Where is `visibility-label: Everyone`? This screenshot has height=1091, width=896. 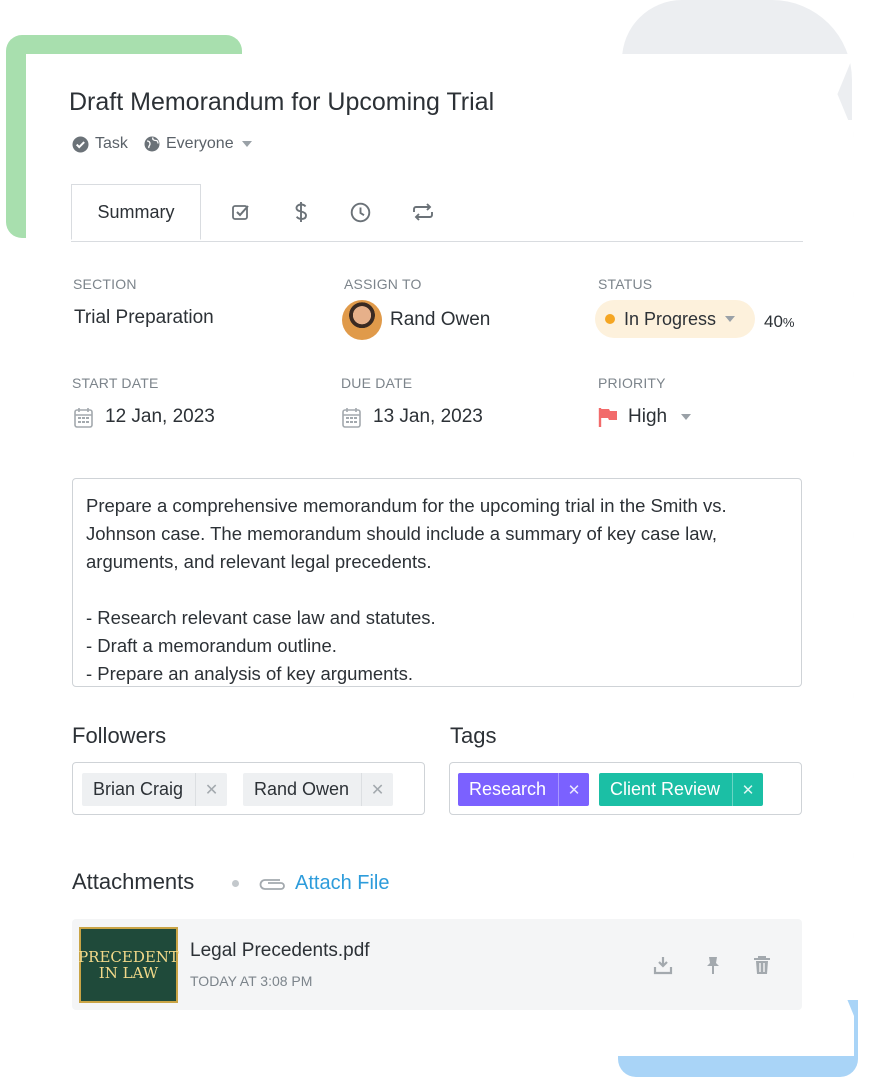
visibility-label: Everyone is located at coordinates (200, 143).